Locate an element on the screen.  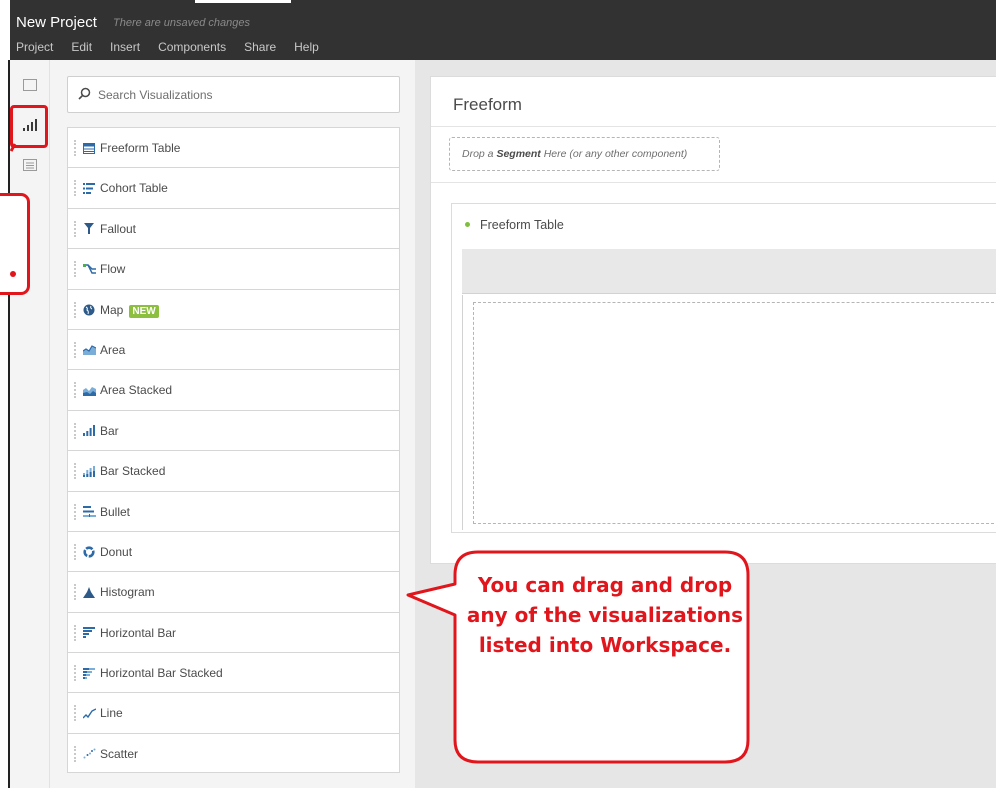
visualization-title: Freeform Table is located at coordinates (522, 225).